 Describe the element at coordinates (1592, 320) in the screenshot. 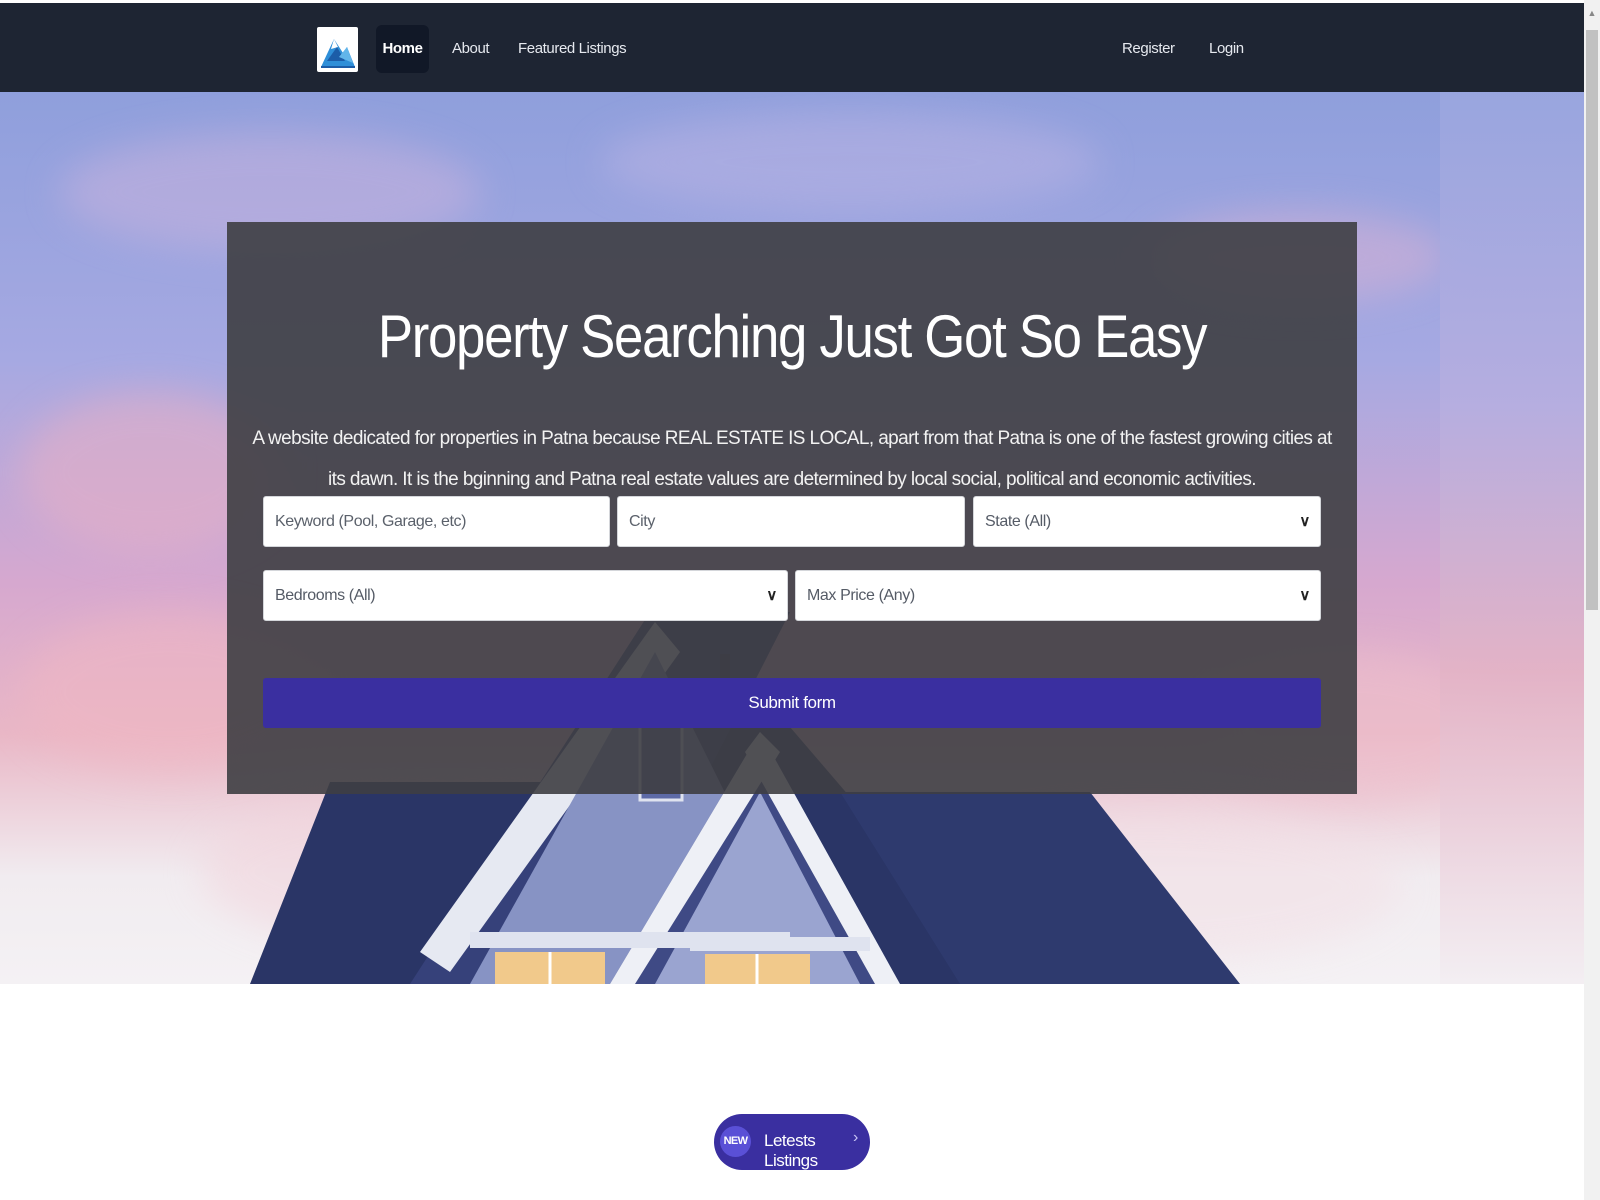

I see `scrollbar-thumb` at that location.